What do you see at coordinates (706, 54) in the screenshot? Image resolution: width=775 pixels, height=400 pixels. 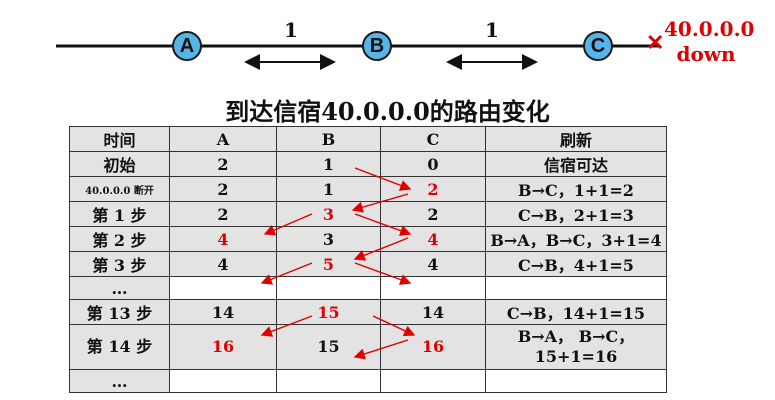 I see `down-status-label: down` at bounding box center [706, 54].